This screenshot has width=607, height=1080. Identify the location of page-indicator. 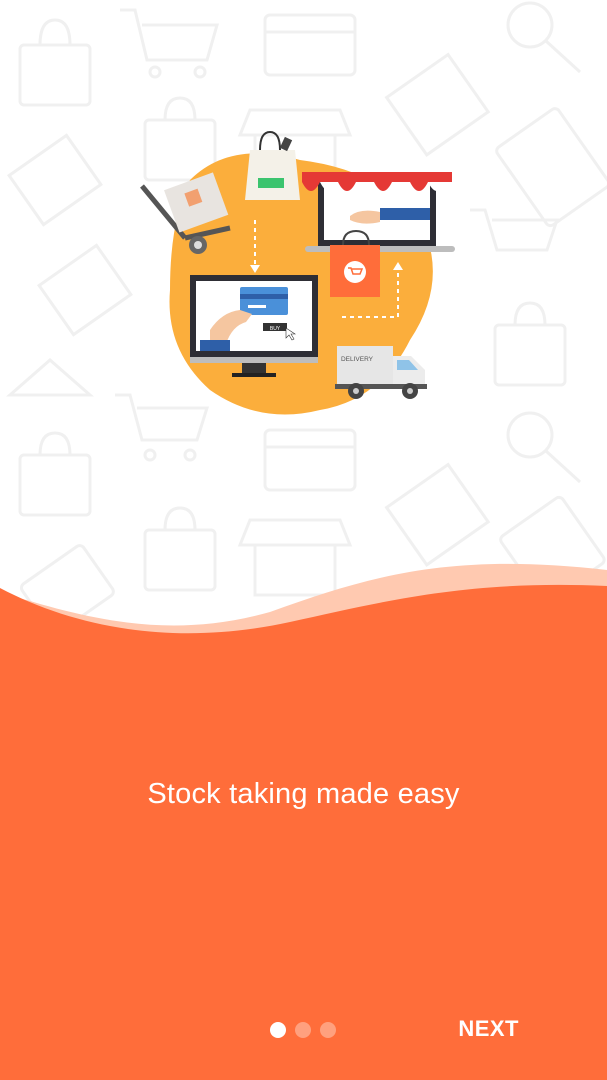
(303, 1030).